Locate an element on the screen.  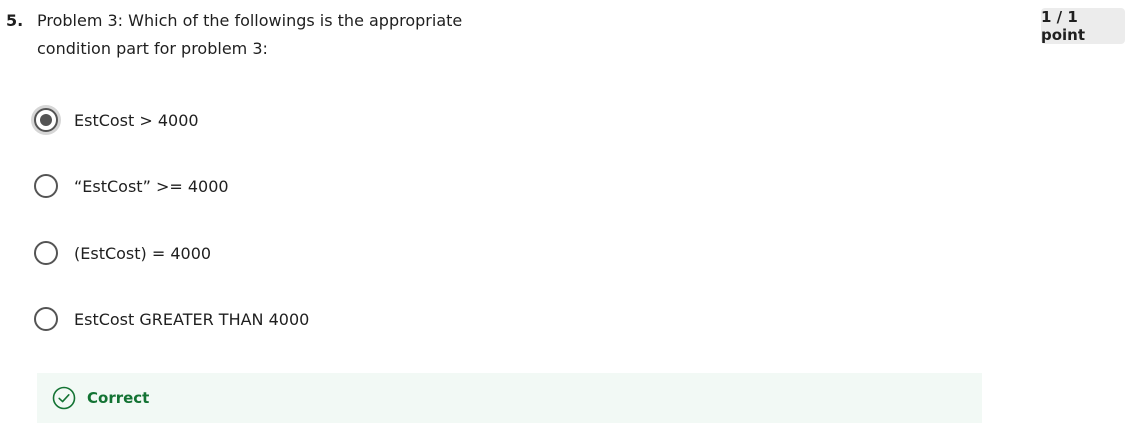
option-1: EstCost > 4000 is located at coordinates (116, 120).